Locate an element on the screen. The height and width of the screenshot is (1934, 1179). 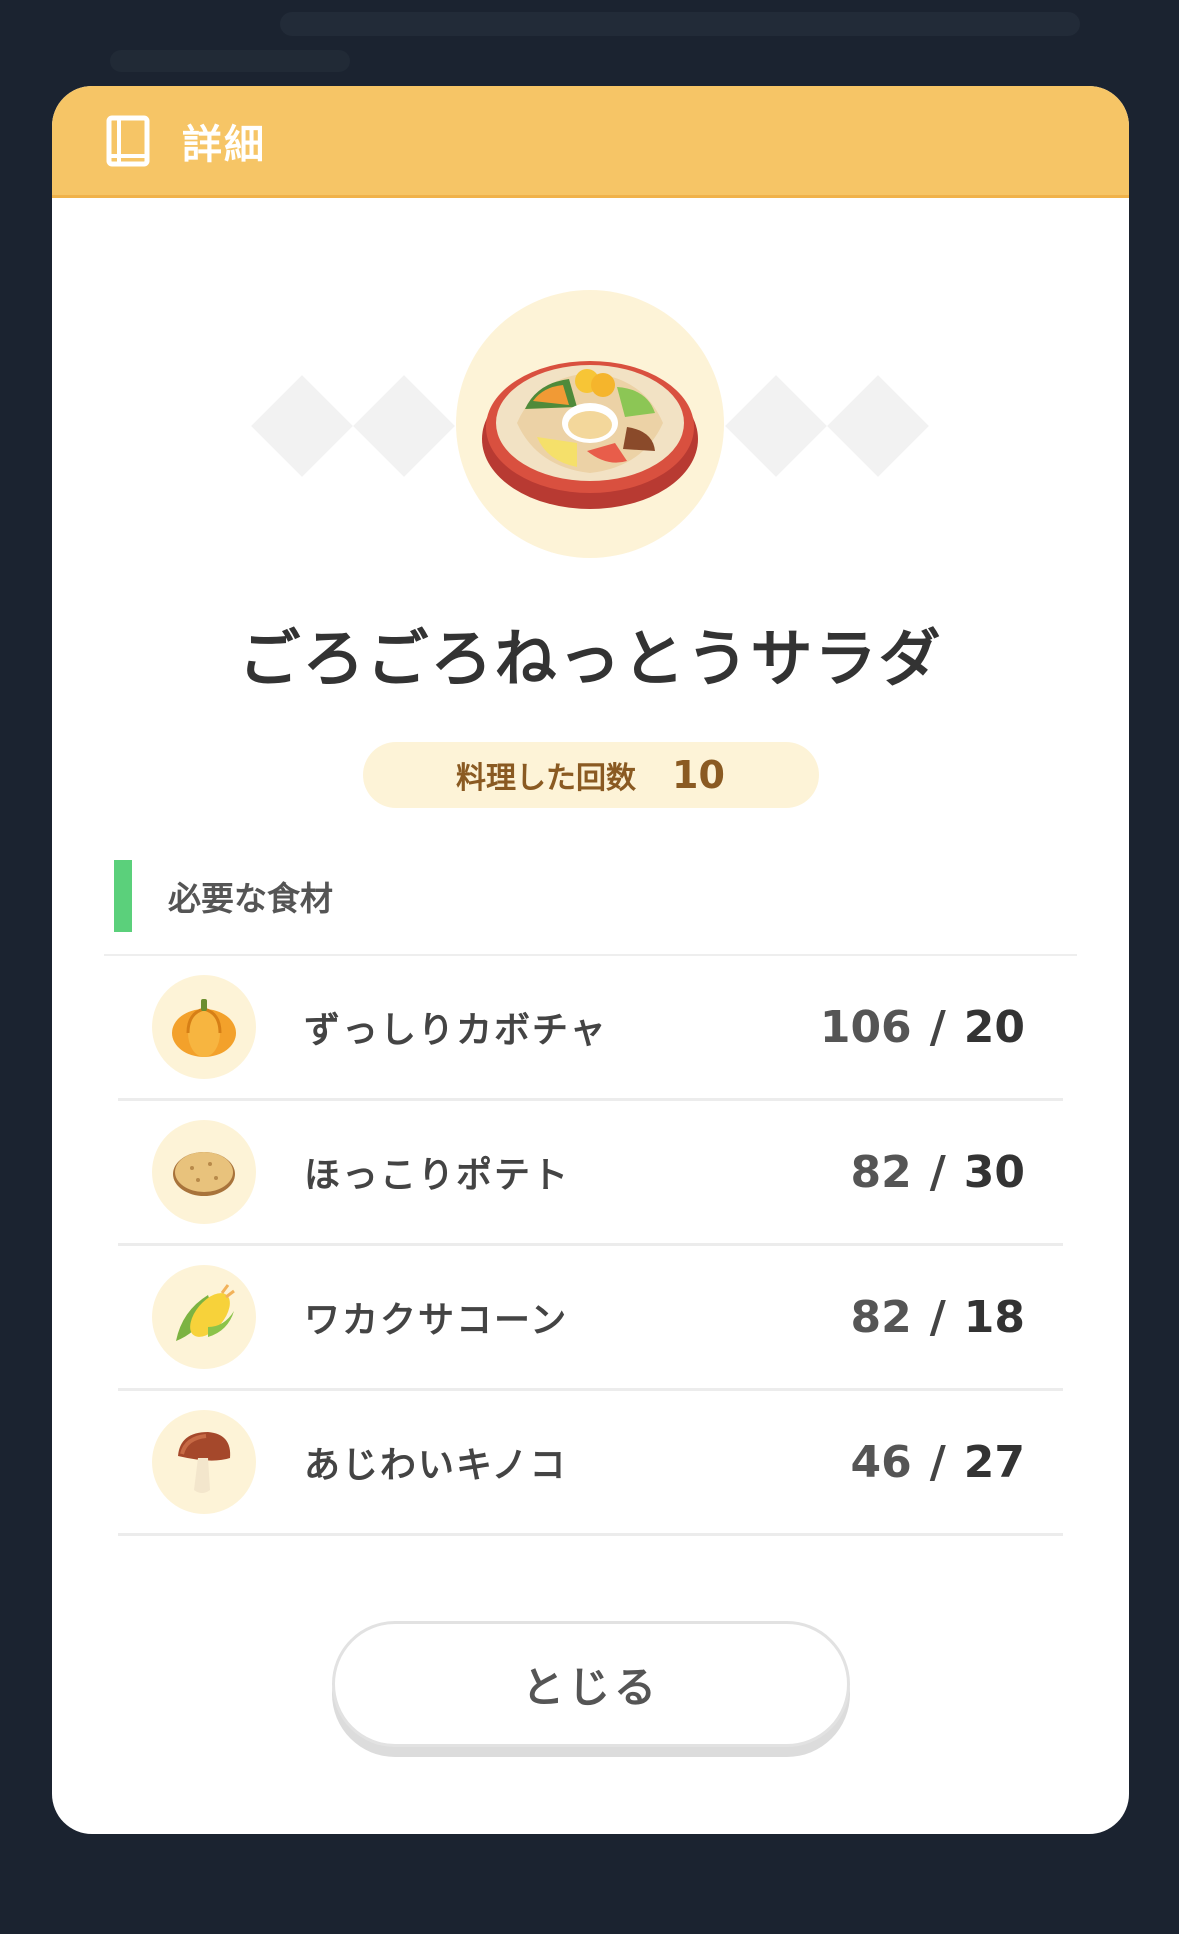
cook-count-label: 料理した回数 is located at coordinates (546, 778).